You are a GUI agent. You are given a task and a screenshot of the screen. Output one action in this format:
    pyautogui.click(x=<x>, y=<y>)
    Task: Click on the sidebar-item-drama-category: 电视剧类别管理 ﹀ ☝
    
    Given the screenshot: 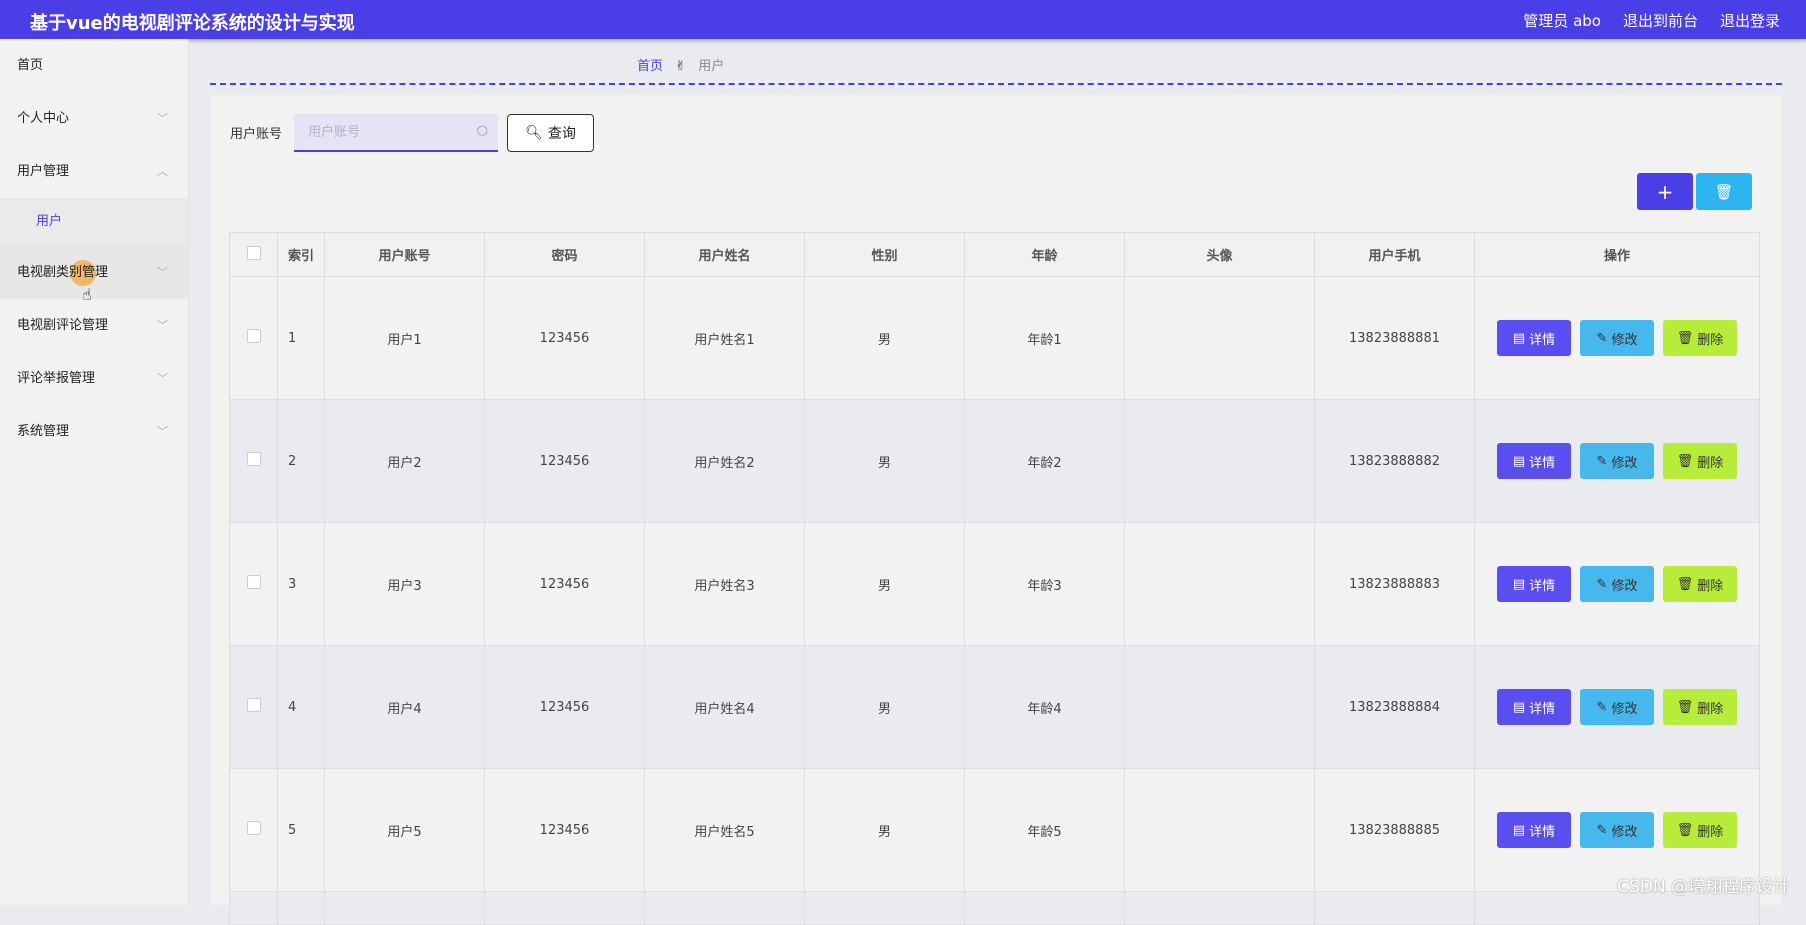 What is the action you would take?
    pyautogui.click(x=94, y=275)
    